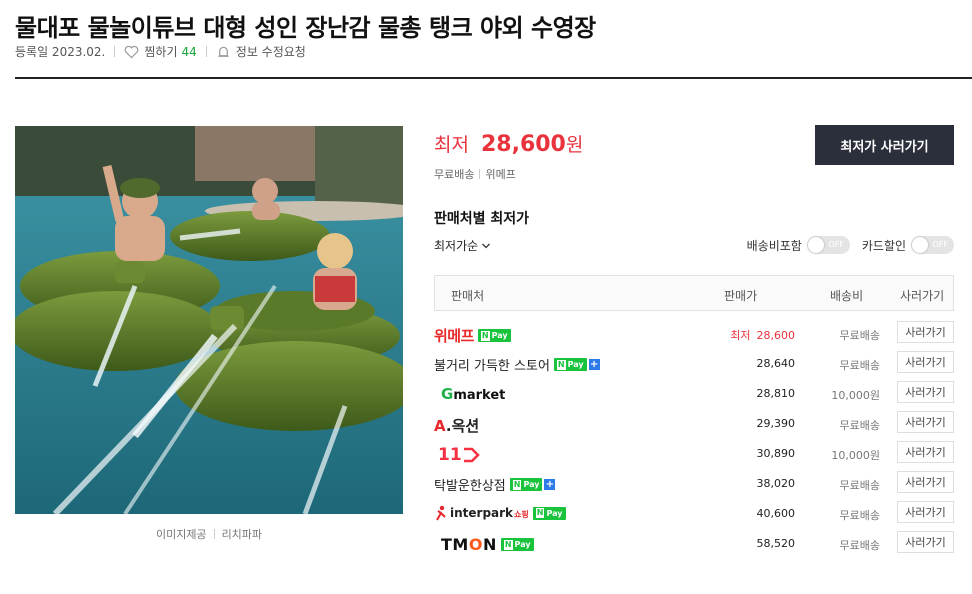 The width and height of the screenshot is (972, 594). Describe the element at coordinates (523, 144) in the screenshot. I see `lowest-price-value: 28,600` at that location.